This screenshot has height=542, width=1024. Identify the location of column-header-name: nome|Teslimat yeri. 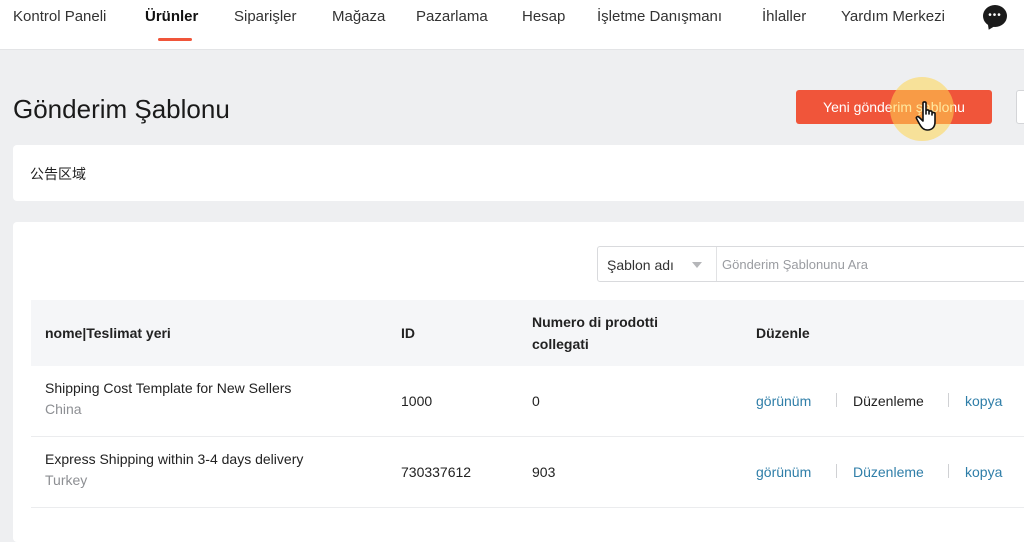
(108, 333).